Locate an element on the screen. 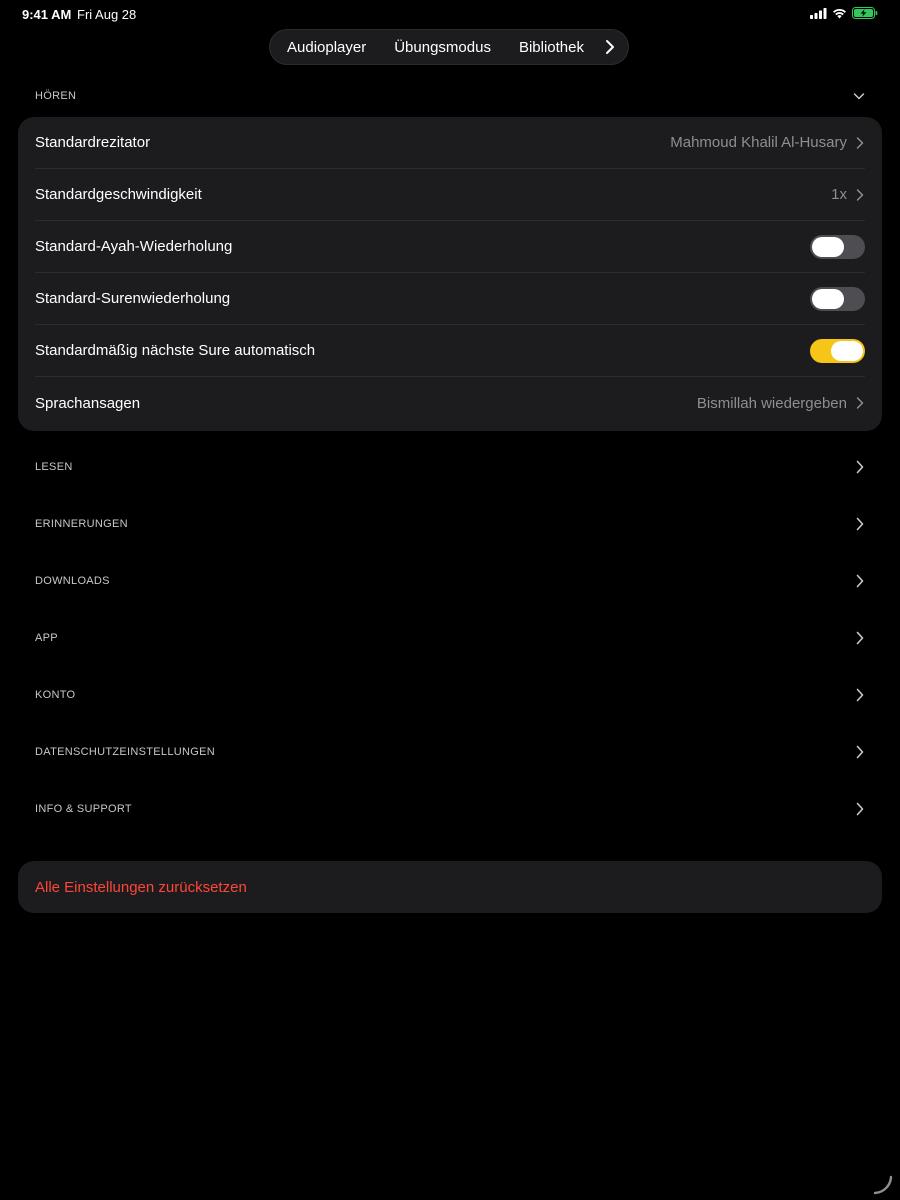  row-auto-next-surah: Standardmäßig nächste Sure automatisch is located at coordinates (450, 351).